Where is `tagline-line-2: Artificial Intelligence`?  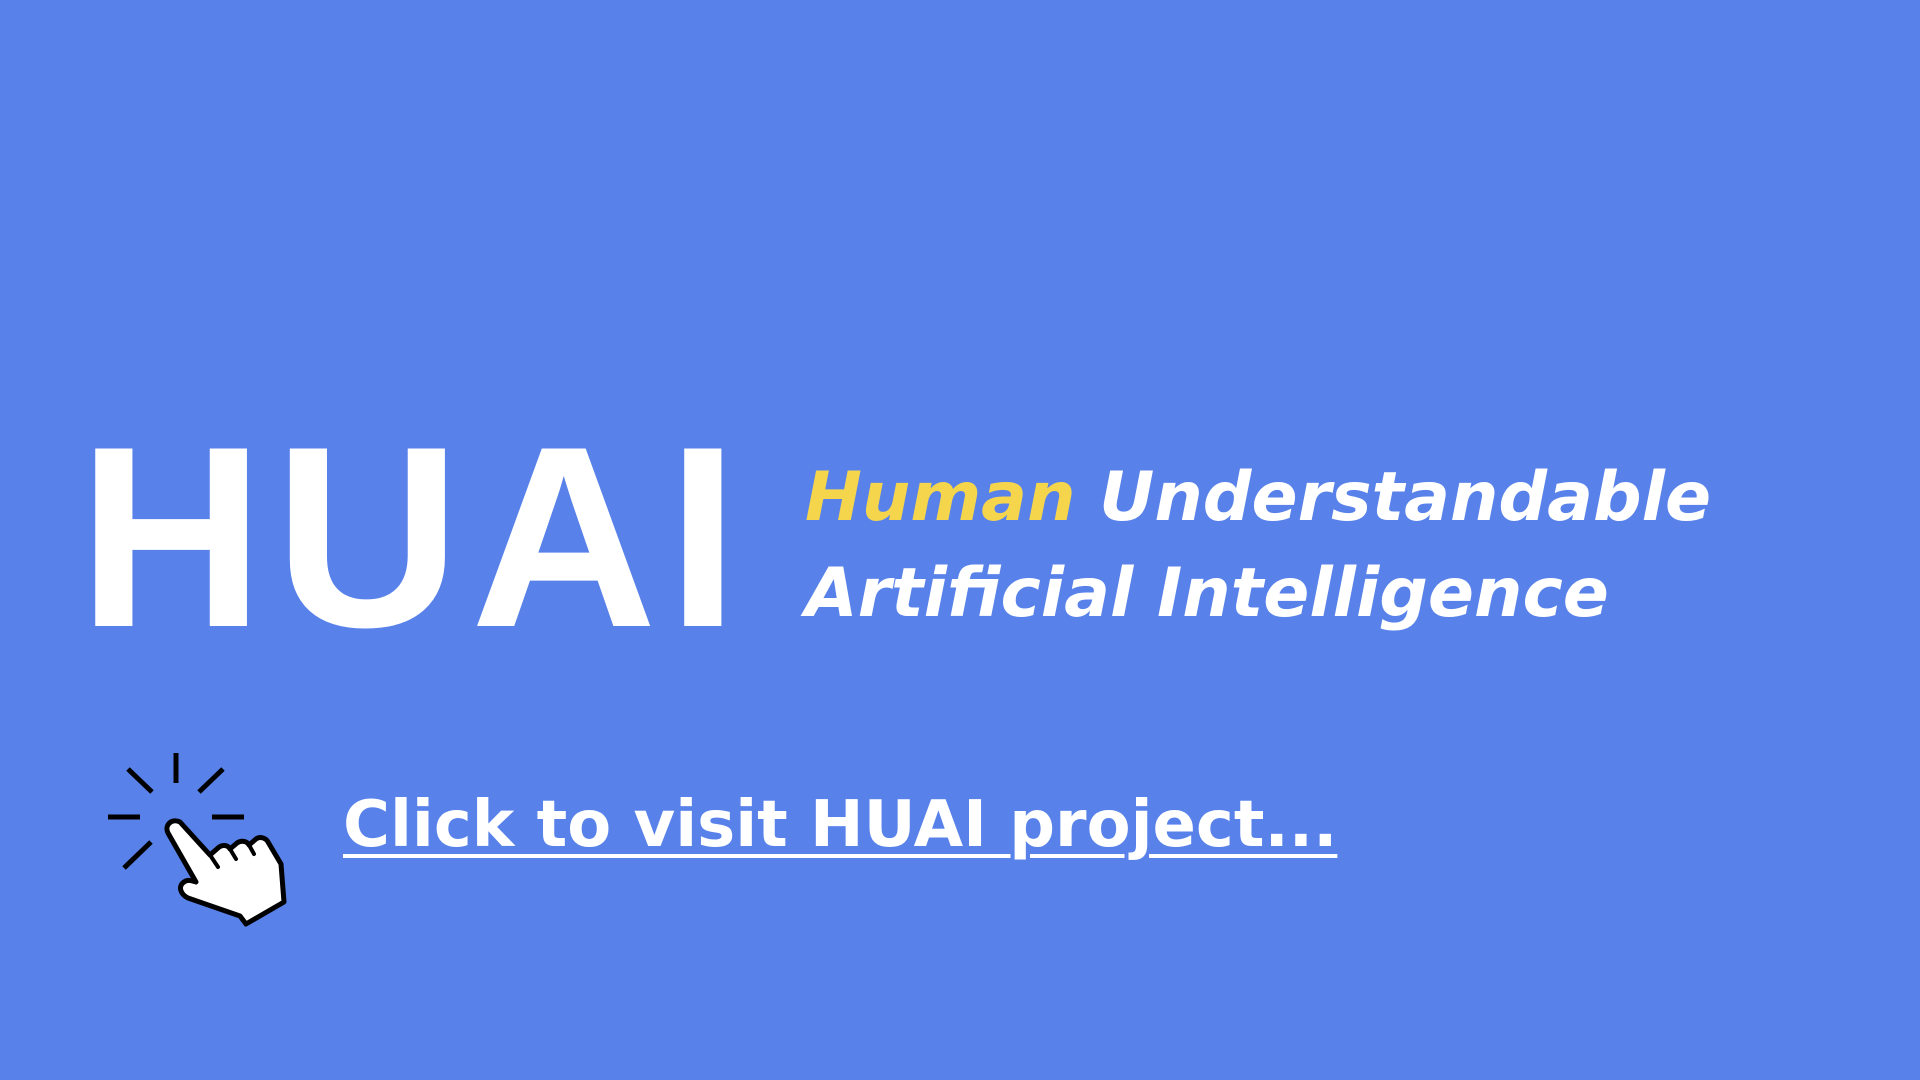 tagline-line-2: Artificial Intelligence is located at coordinates (1207, 593).